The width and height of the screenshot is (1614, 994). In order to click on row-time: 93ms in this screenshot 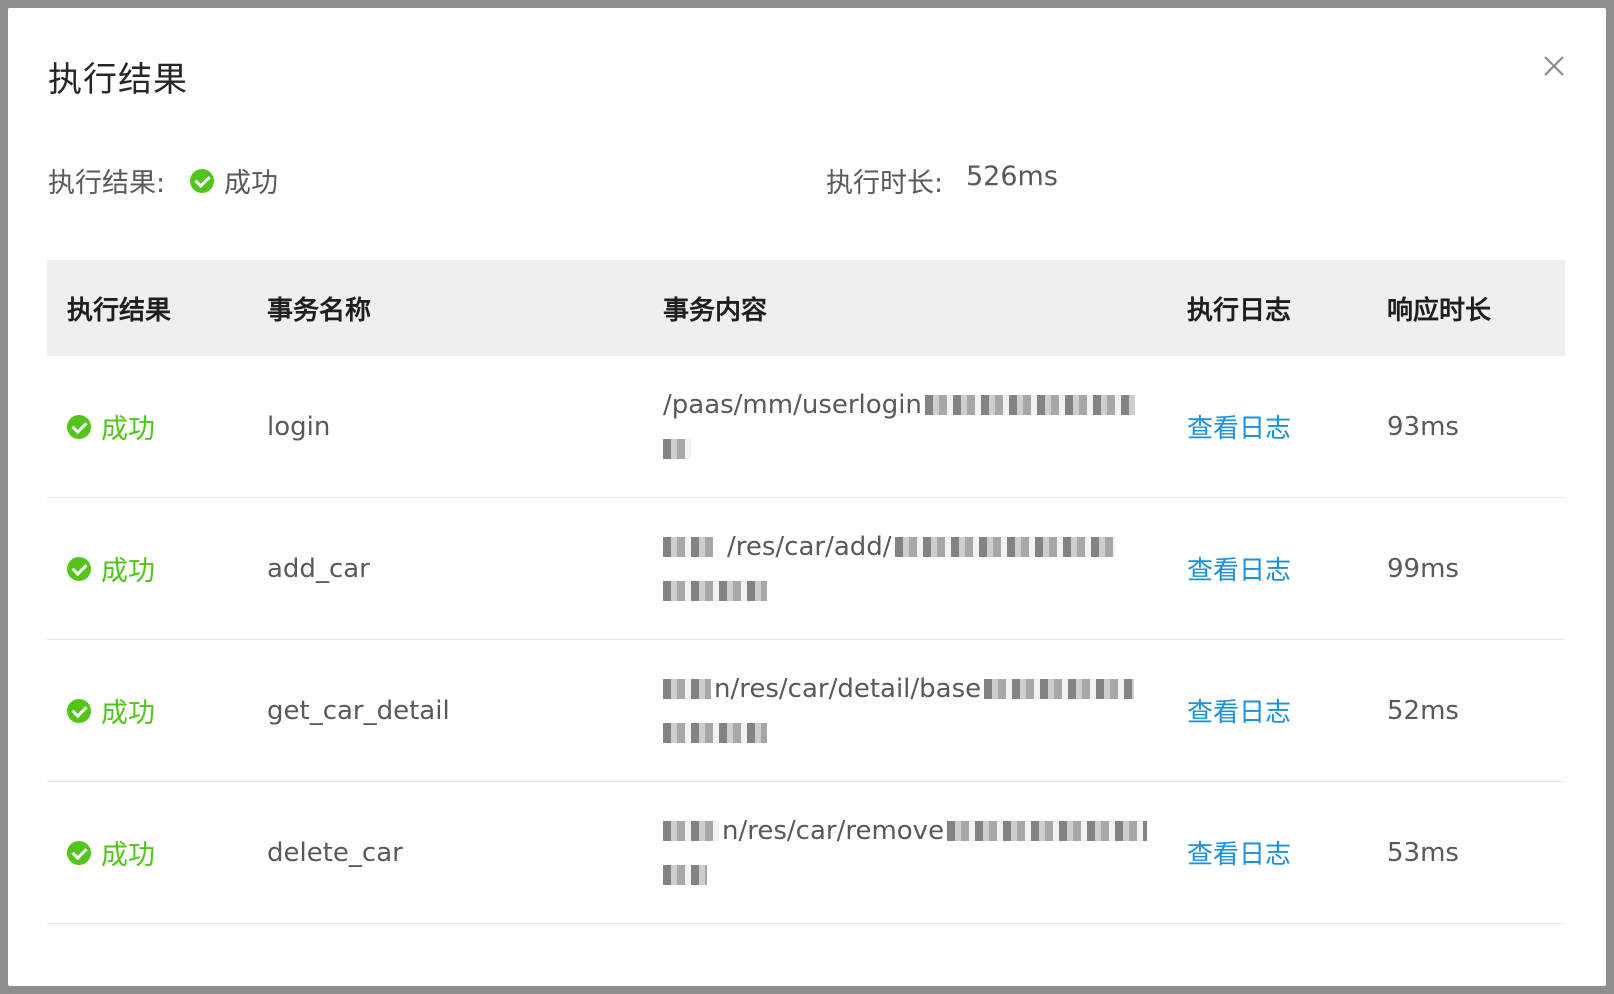, I will do `click(1423, 426)`.